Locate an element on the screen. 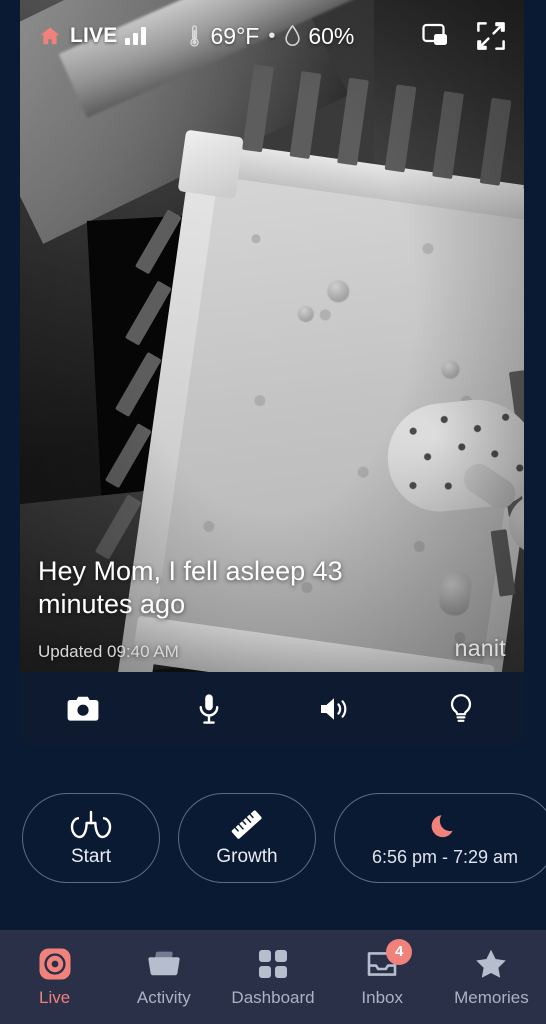  nanit-logo: nanit is located at coordinates (480, 648).